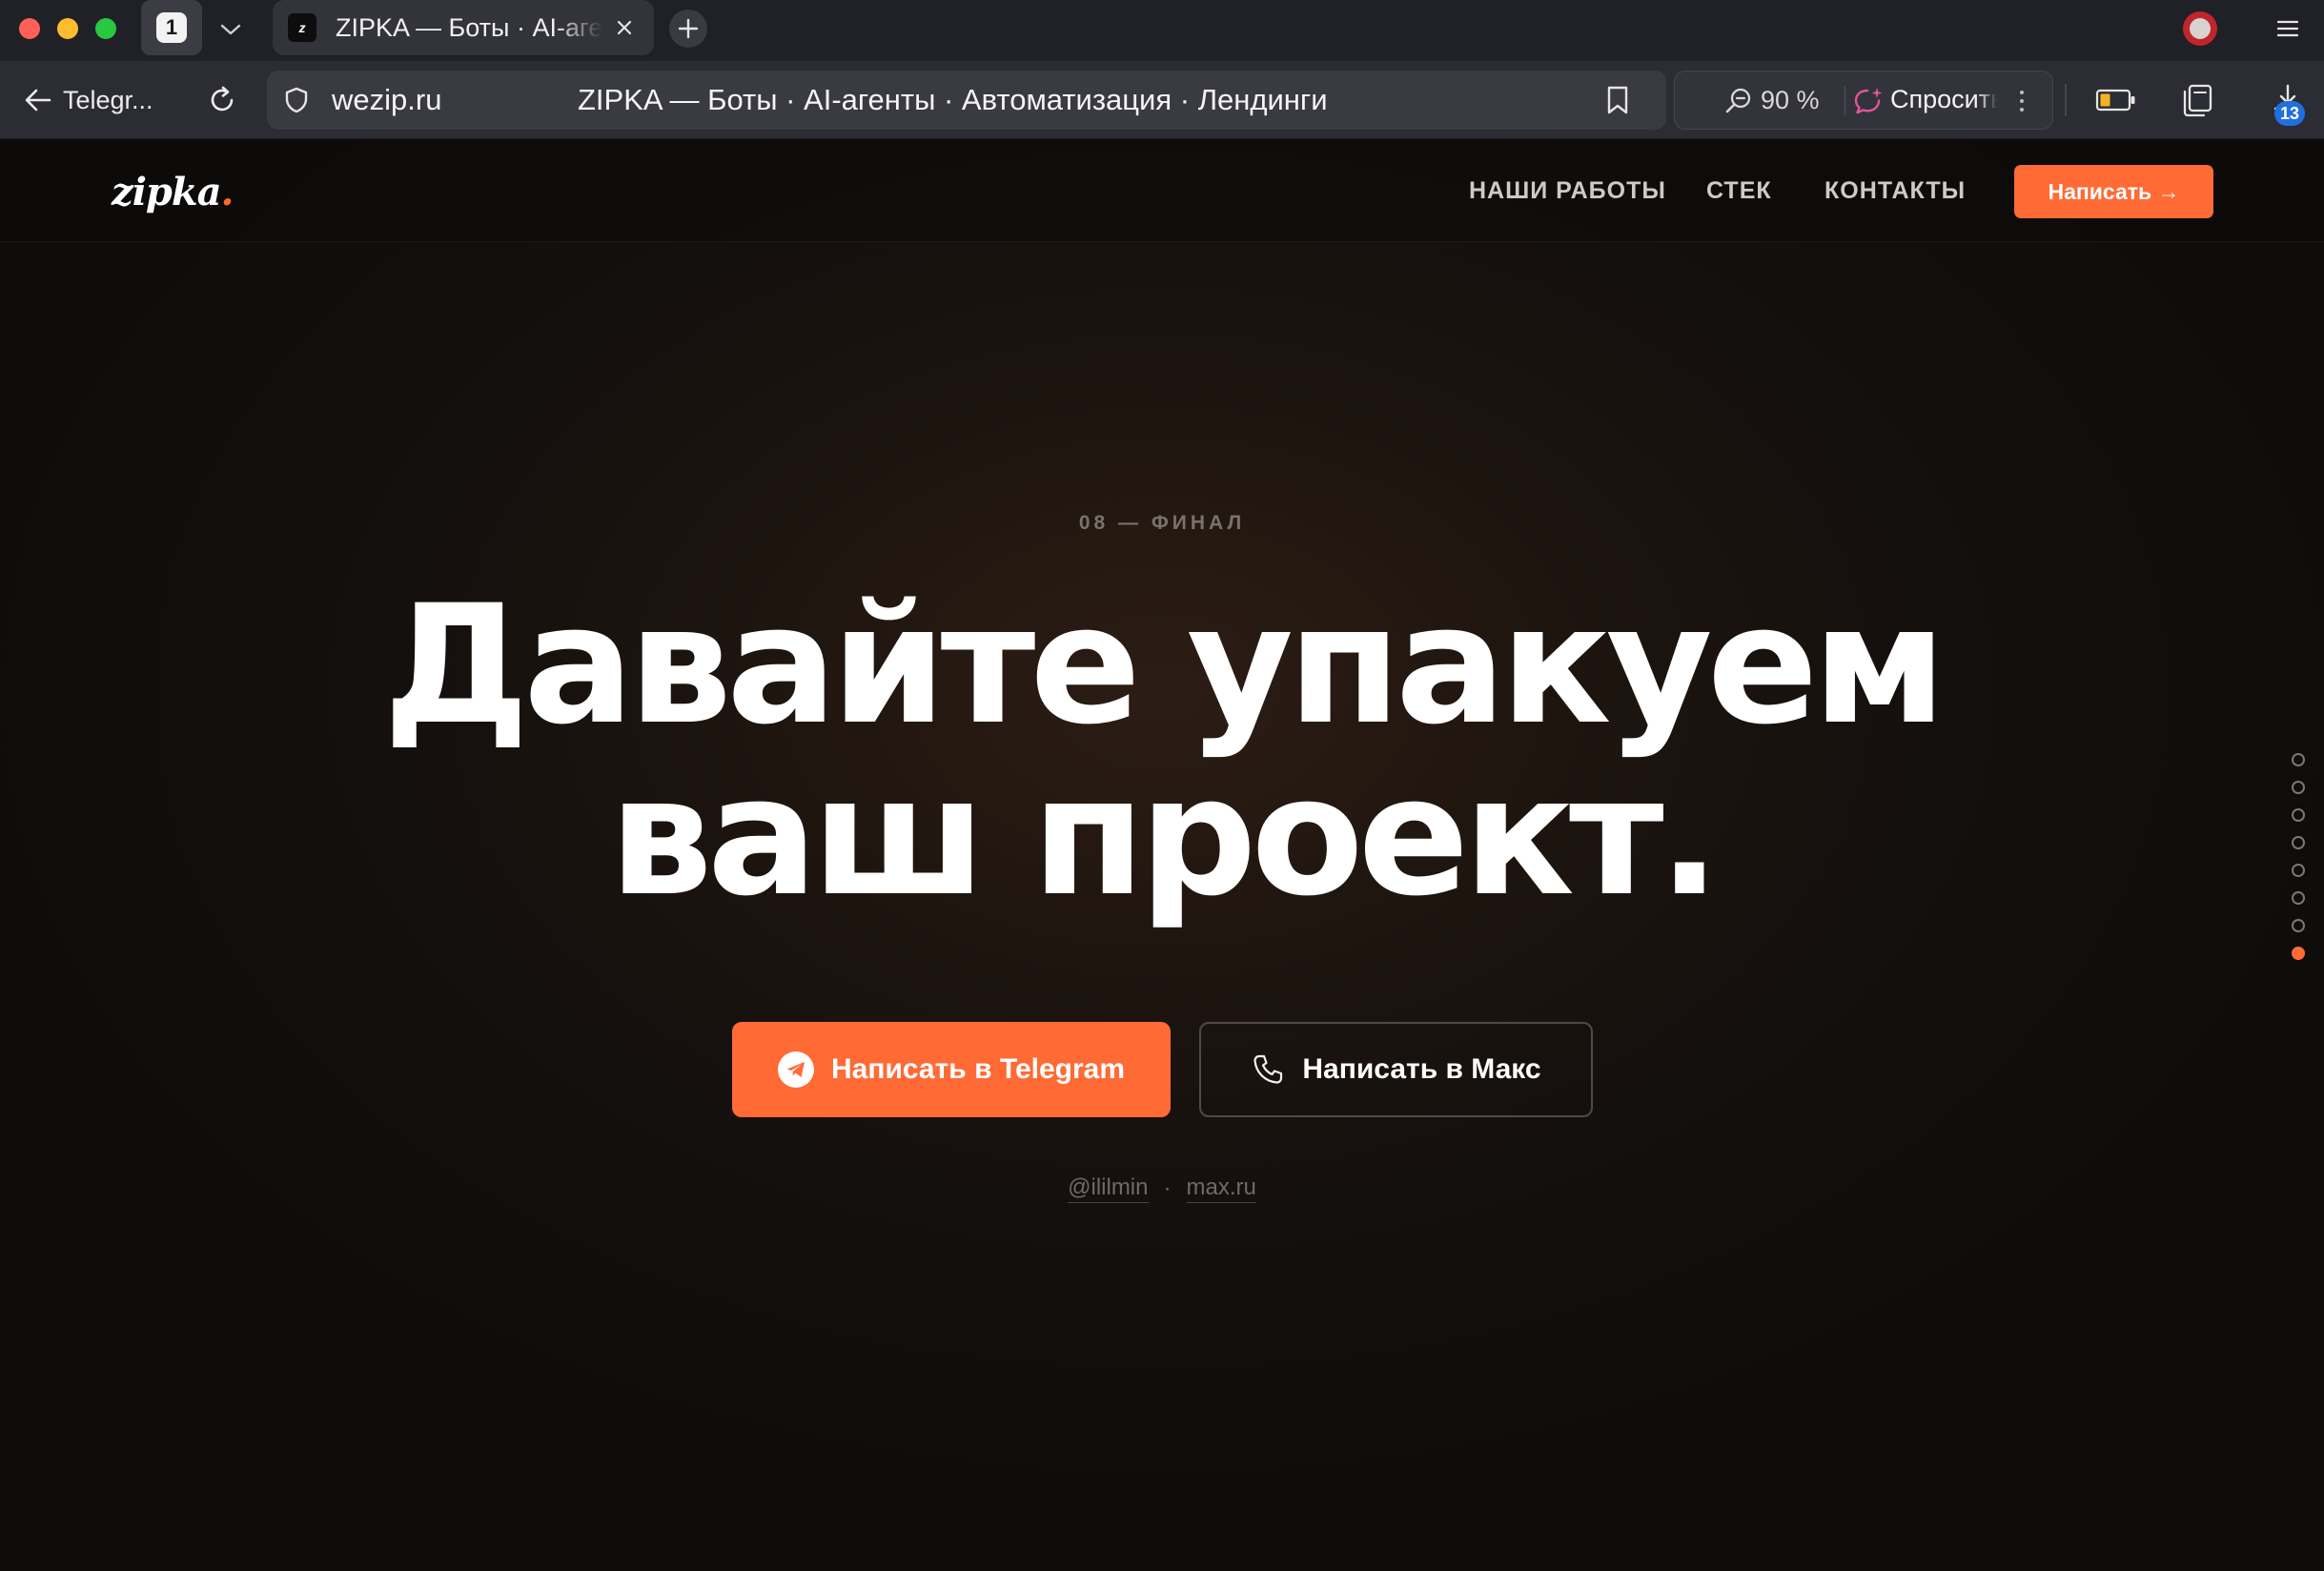 The width and height of the screenshot is (2324, 1571). What do you see at coordinates (1162, 523) in the screenshot?
I see `section-eyebrow: 08 — ФИНАЛ` at bounding box center [1162, 523].